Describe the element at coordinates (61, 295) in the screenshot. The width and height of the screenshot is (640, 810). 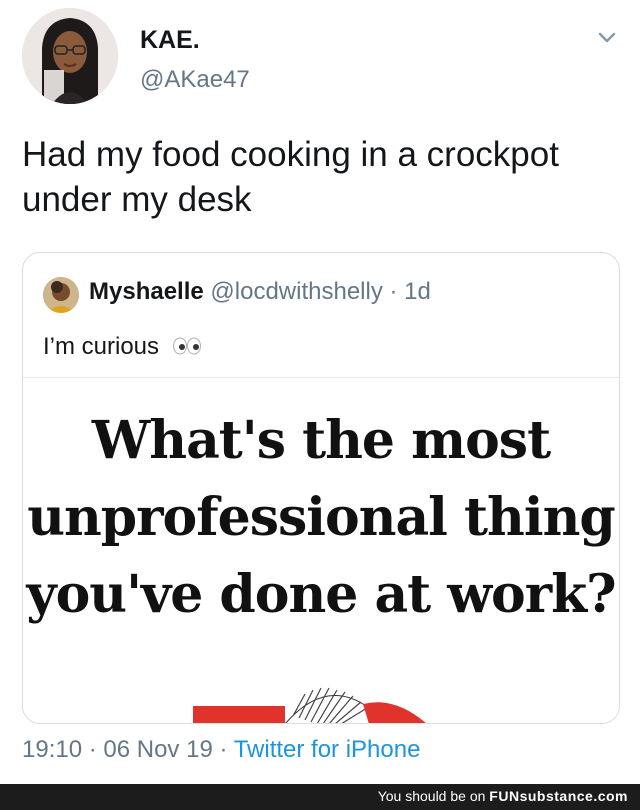
I see `quoted-author-avatar` at that location.